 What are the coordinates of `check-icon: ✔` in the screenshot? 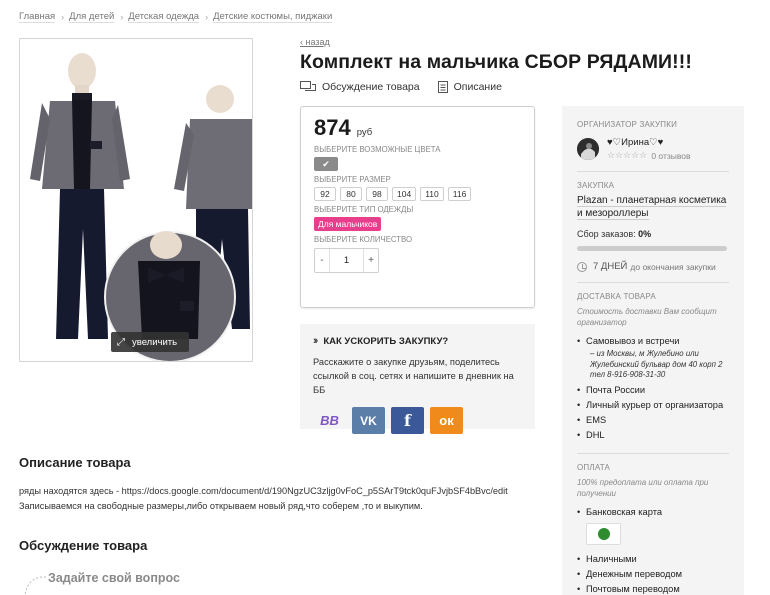 It's located at (326, 163).